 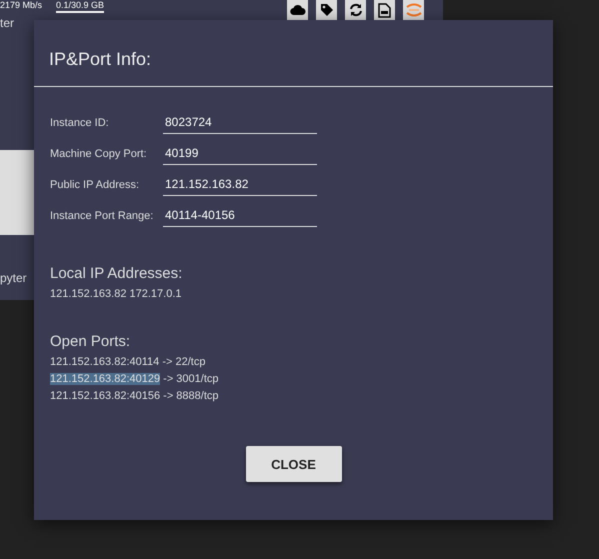 I want to click on field-label: Machine Copy Port:, so click(x=99, y=154).